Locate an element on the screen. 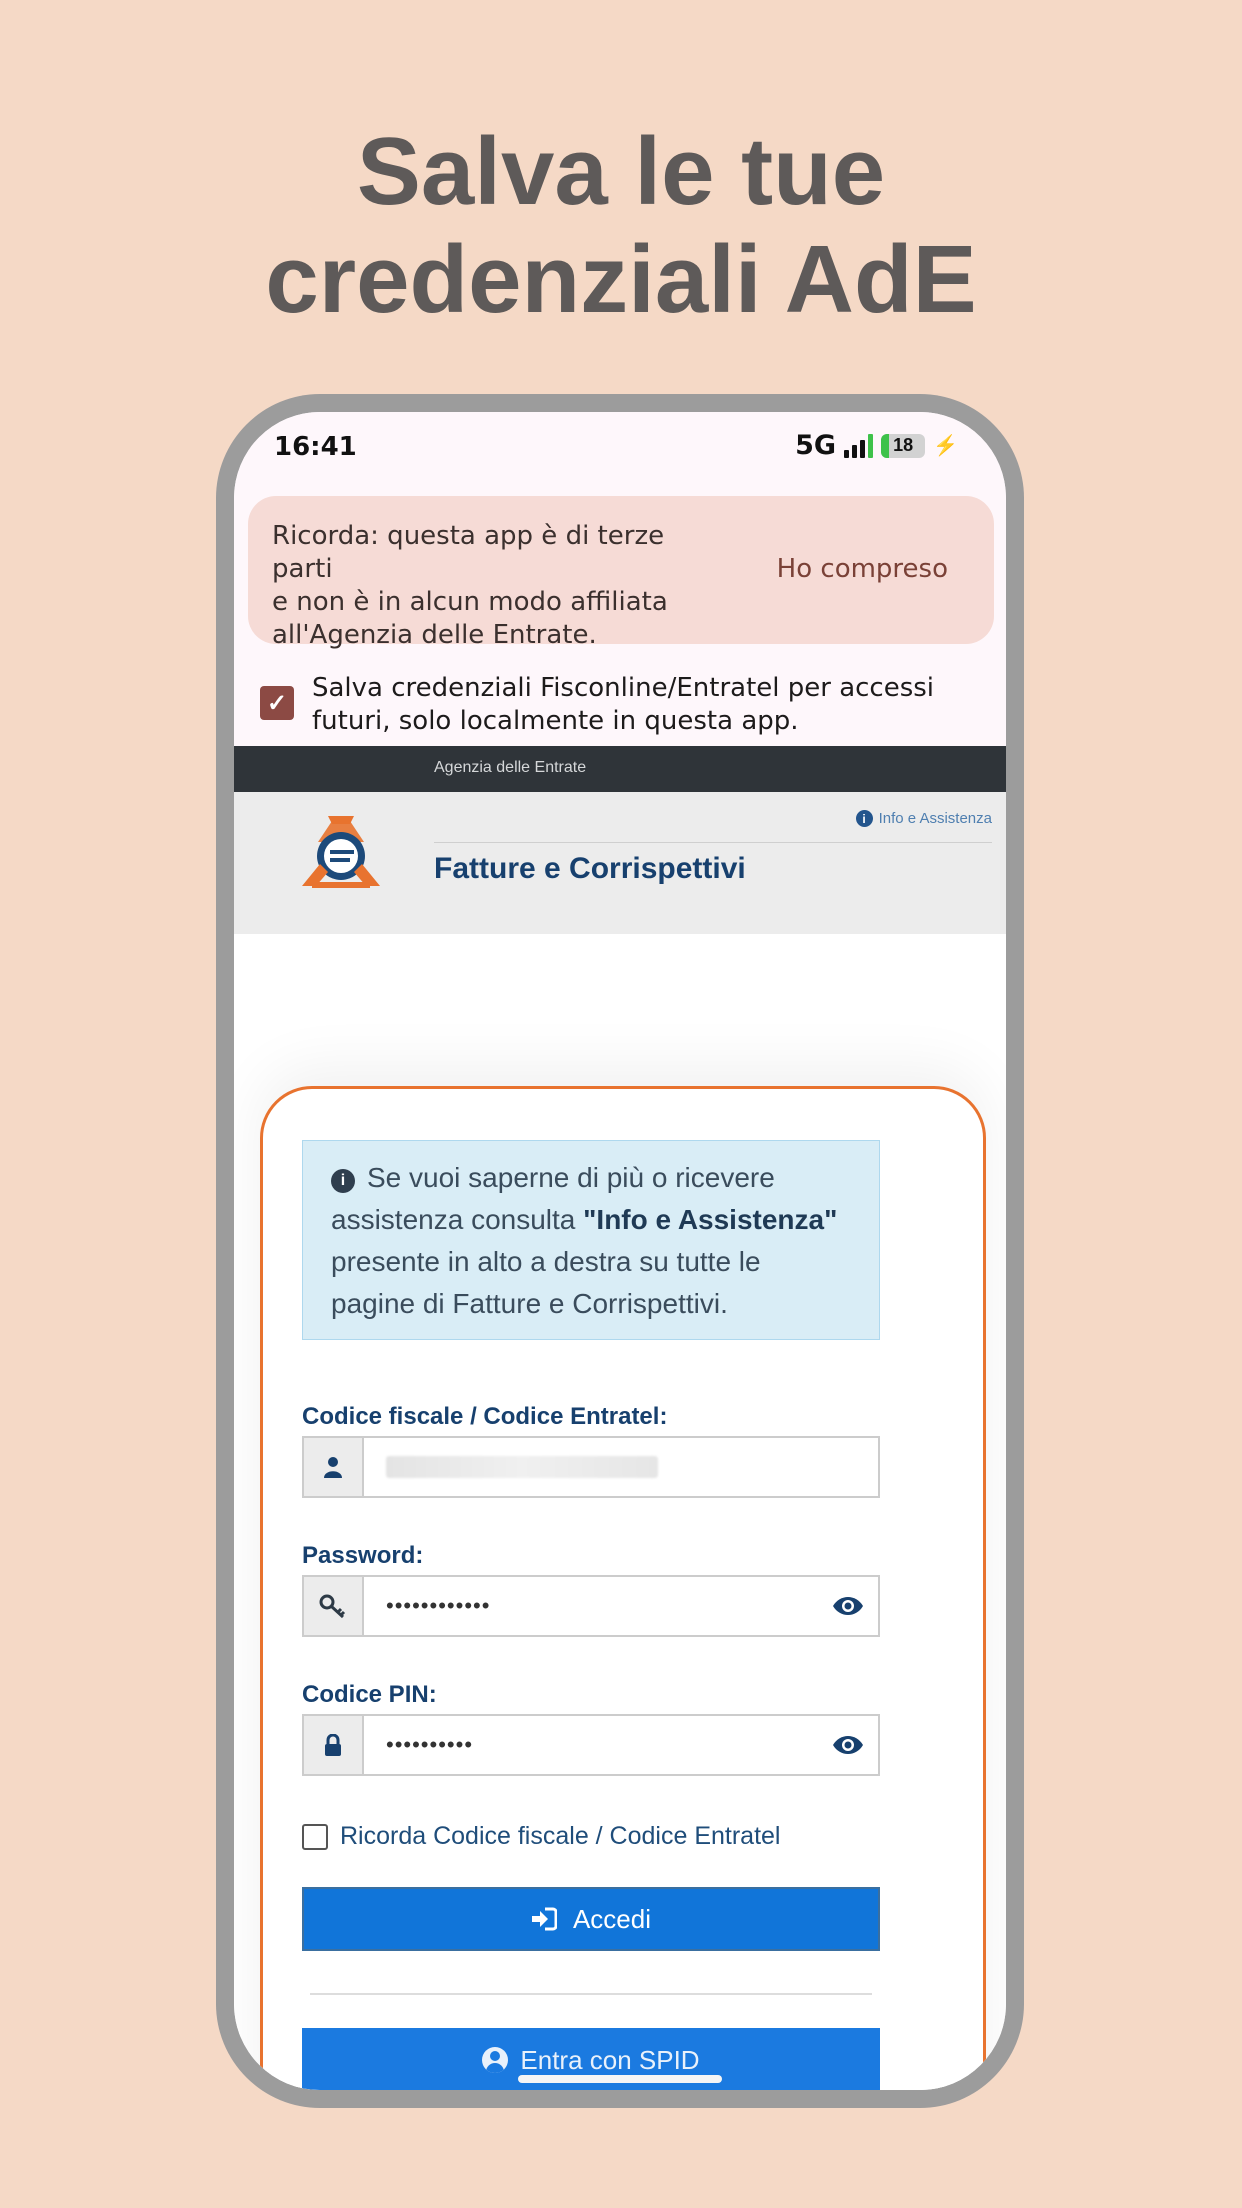 Image resolution: width=1242 pixels, height=2208 pixels. password-field: •••••••••••• is located at coordinates (591, 1606).